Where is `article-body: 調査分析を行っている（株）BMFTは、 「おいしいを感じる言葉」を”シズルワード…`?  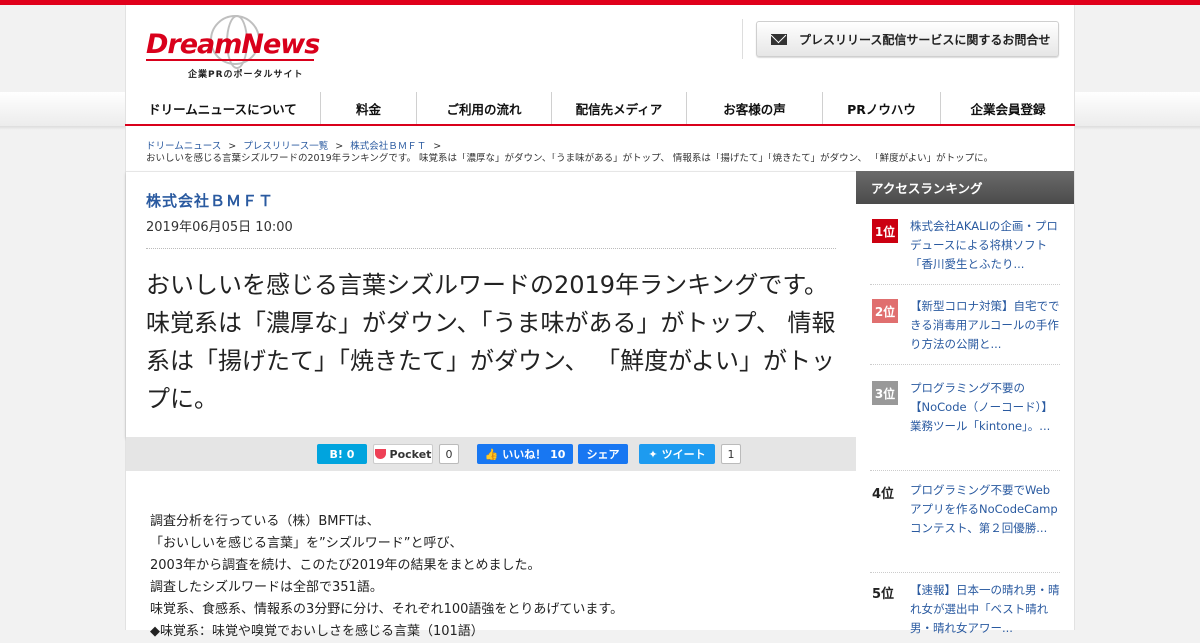
article-body: 調査分析を行っている（株）BMFTは、 「おいしいを感じる言葉」を”シズルワード… is located at coordinates (495, 577).